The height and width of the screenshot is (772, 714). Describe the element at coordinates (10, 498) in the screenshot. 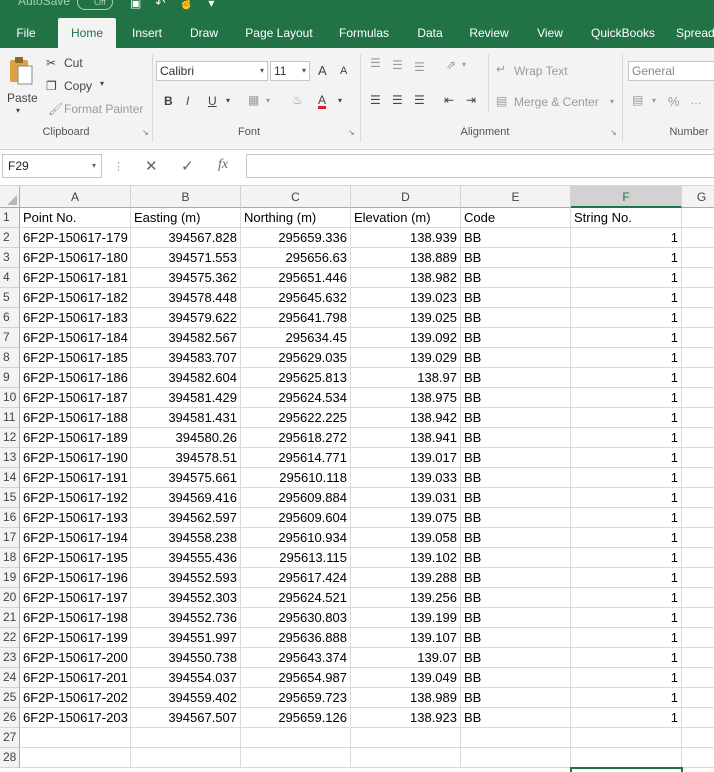

I see `row-number: 15` at that location.